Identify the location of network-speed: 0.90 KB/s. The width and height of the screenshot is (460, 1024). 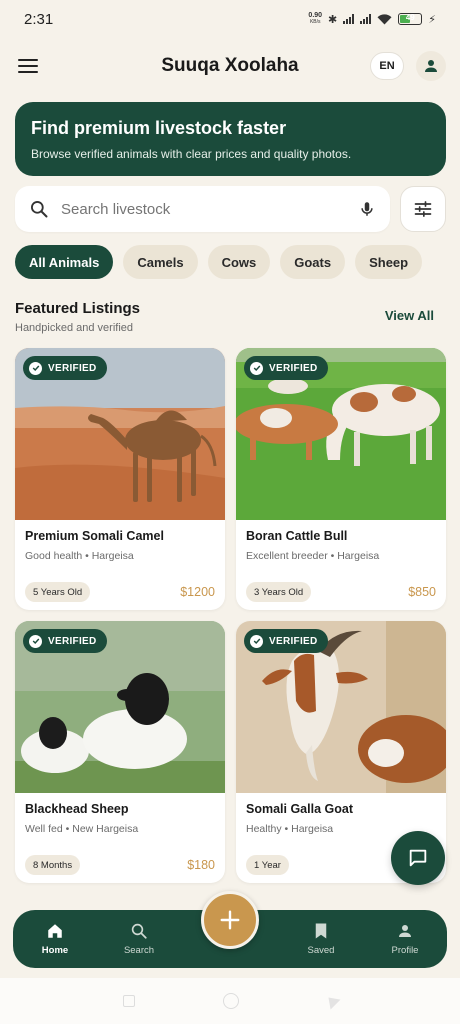
(315, 18).